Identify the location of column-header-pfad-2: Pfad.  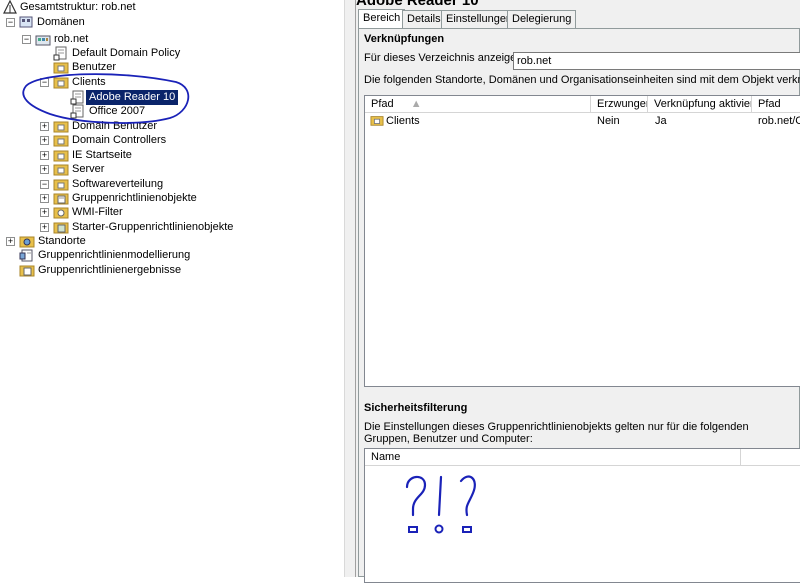
(776, 104).